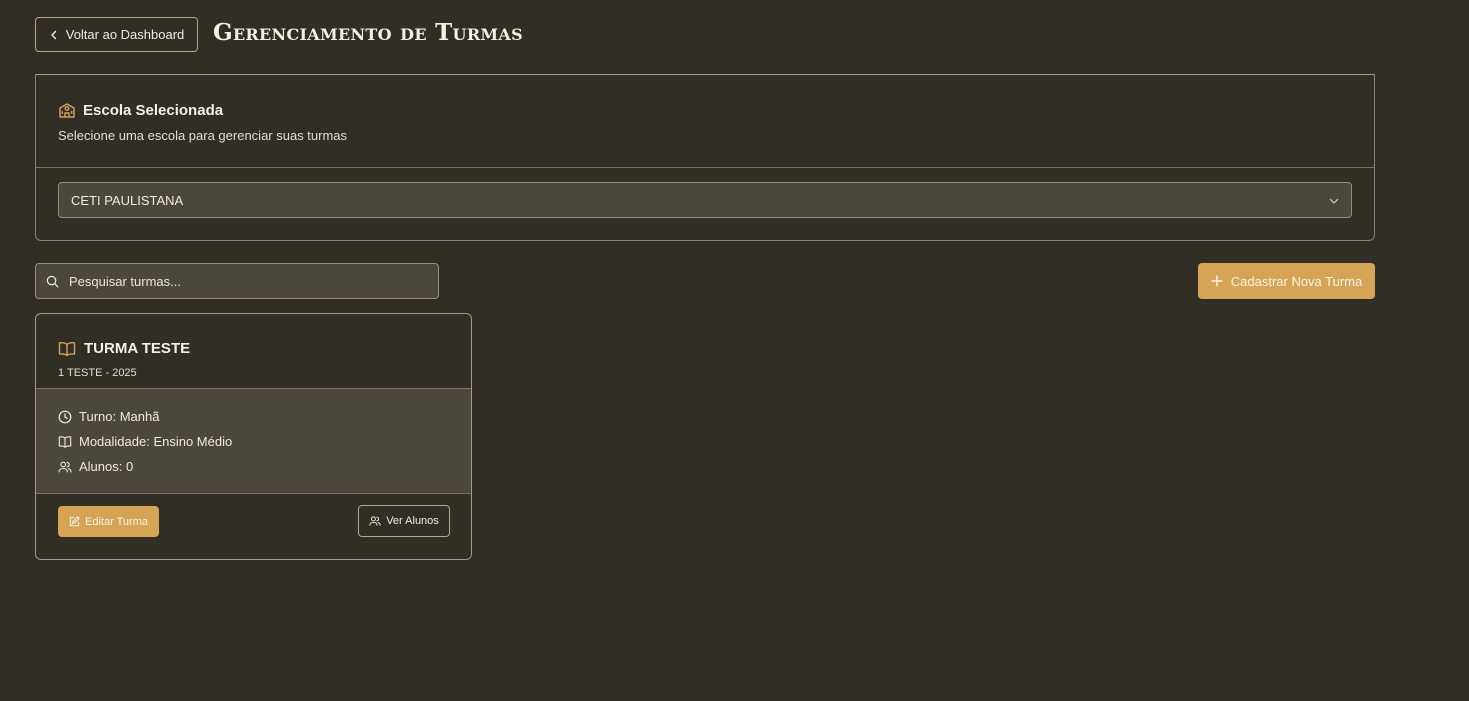 This screenshot has width=1469, height=701. I want to click on edit-icon, so click(74, 521).